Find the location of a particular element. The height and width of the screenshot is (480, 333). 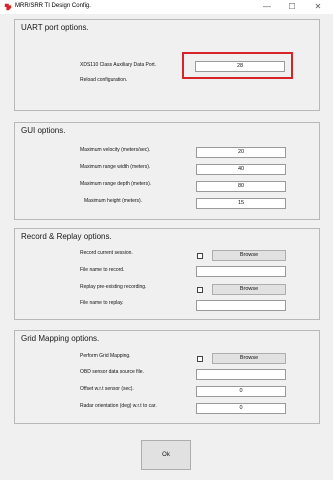

grid-mapping-browse-button: Browse is located at coordinates (249, 358).